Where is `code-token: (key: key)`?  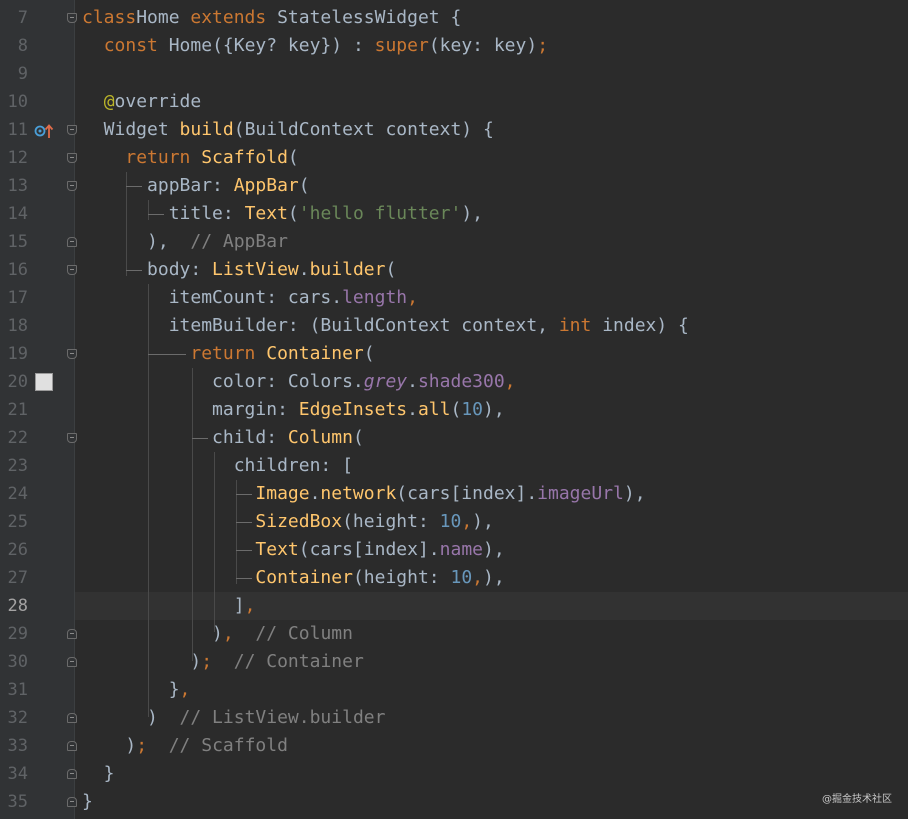 code-token: (key: key) is located at coordinates (483, 45).